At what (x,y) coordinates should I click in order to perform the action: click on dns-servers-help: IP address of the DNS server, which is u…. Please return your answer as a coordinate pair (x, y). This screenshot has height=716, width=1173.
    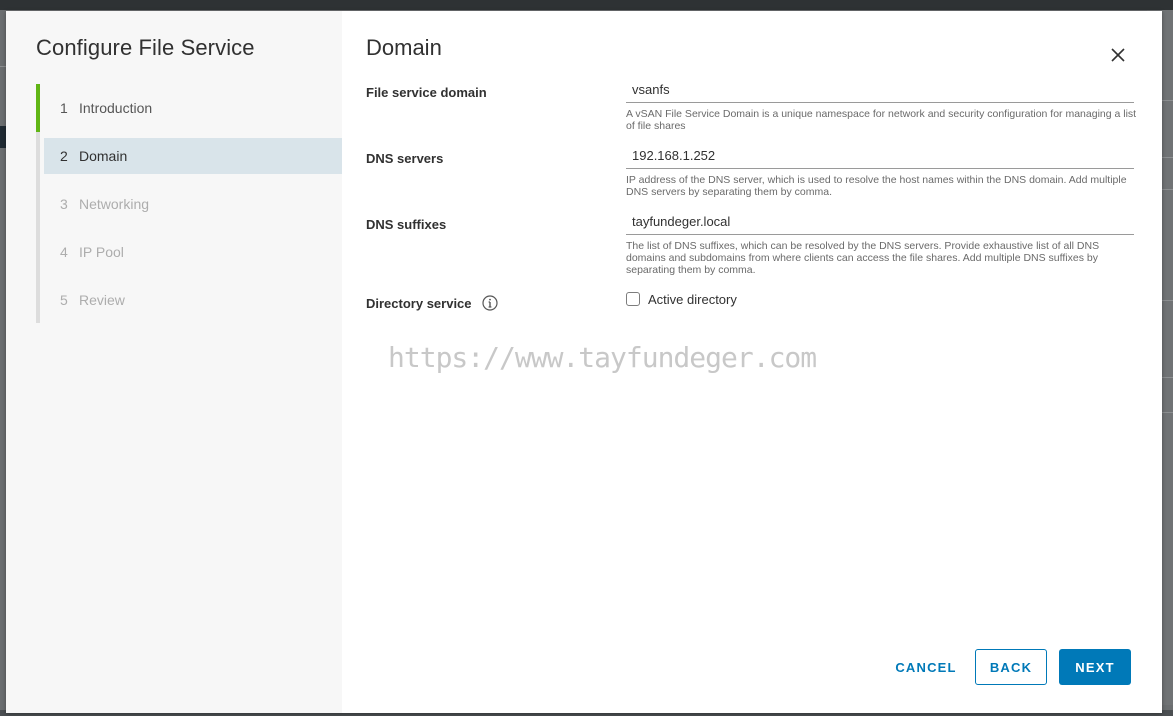
    Looking at the image, I should click on (876, 186).